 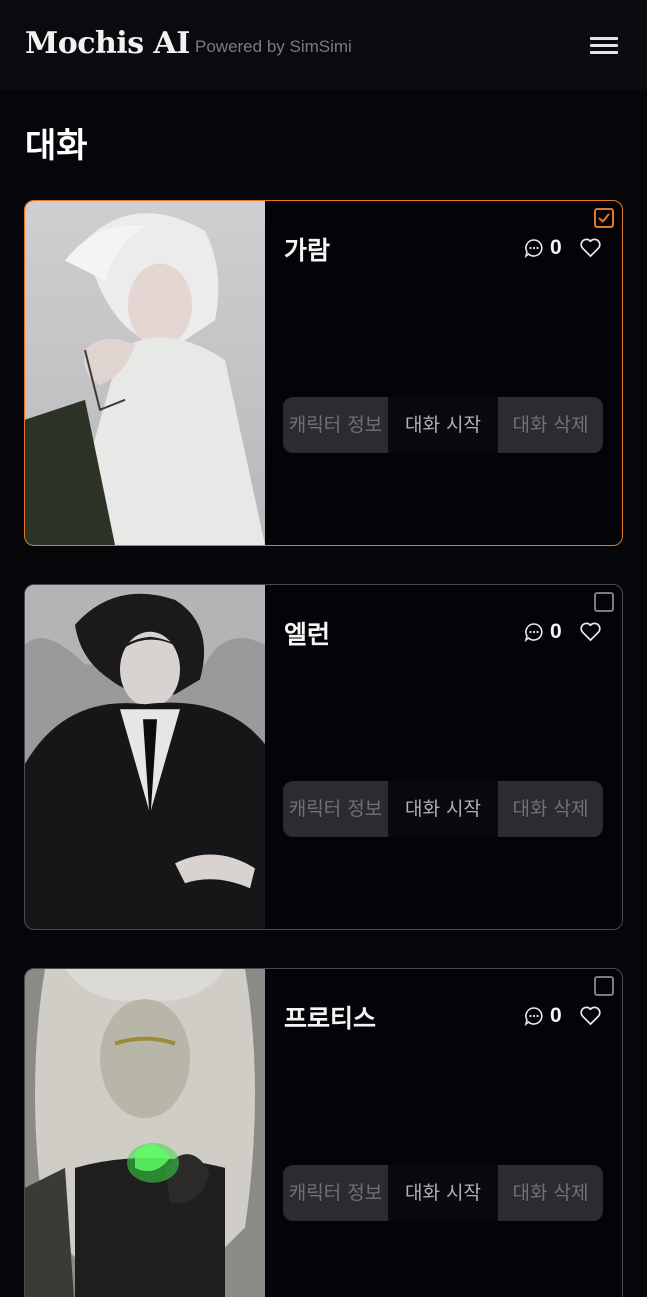 What do you see at coordinates (273, 46) in the screenshot?
I see `powered-by-text: Powered by SimSimi` at bounding box center [273, 46].